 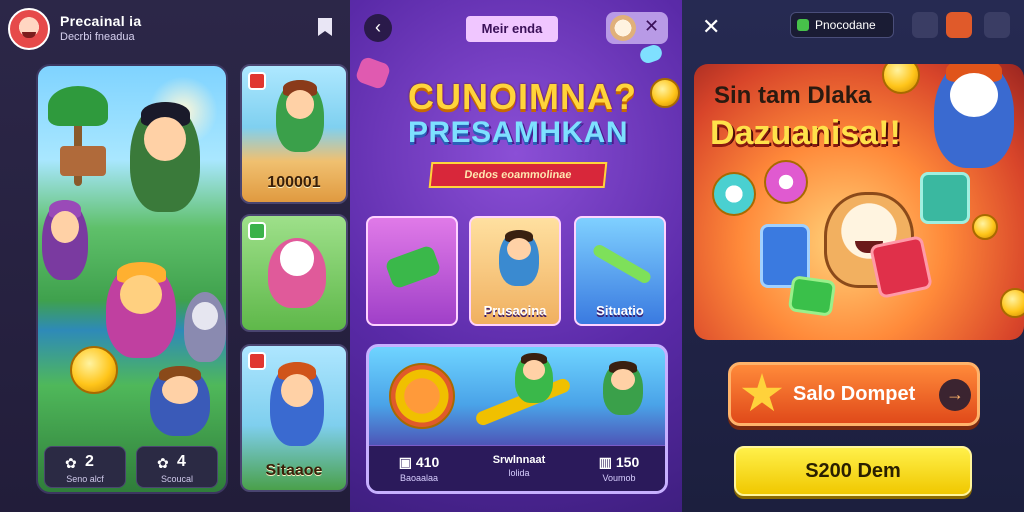 What do you see at coordinates (515, 310) in the screenshot?
I see `card-label: Prusaoina` at bounding box center [515, 310].